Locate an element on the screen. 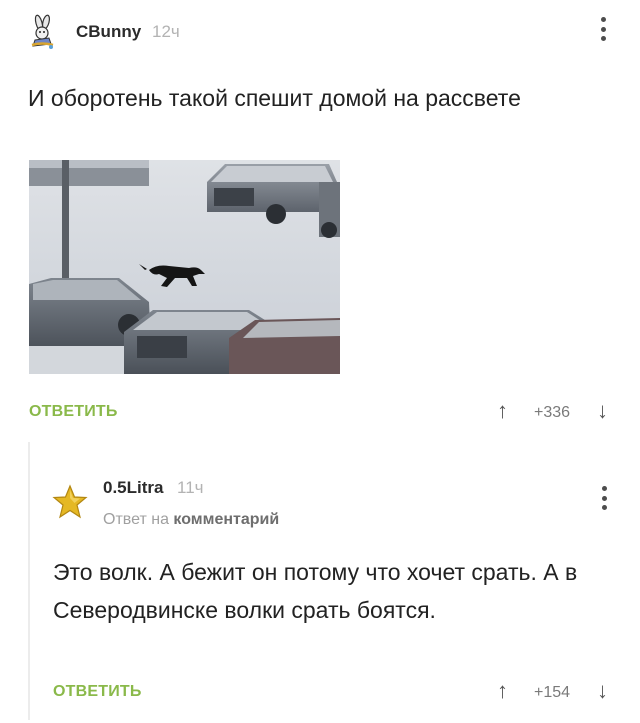 The height and width of the screenshot is (723, 640). reply-to-prefix: Ответ на is located at coordinates (136, 519).